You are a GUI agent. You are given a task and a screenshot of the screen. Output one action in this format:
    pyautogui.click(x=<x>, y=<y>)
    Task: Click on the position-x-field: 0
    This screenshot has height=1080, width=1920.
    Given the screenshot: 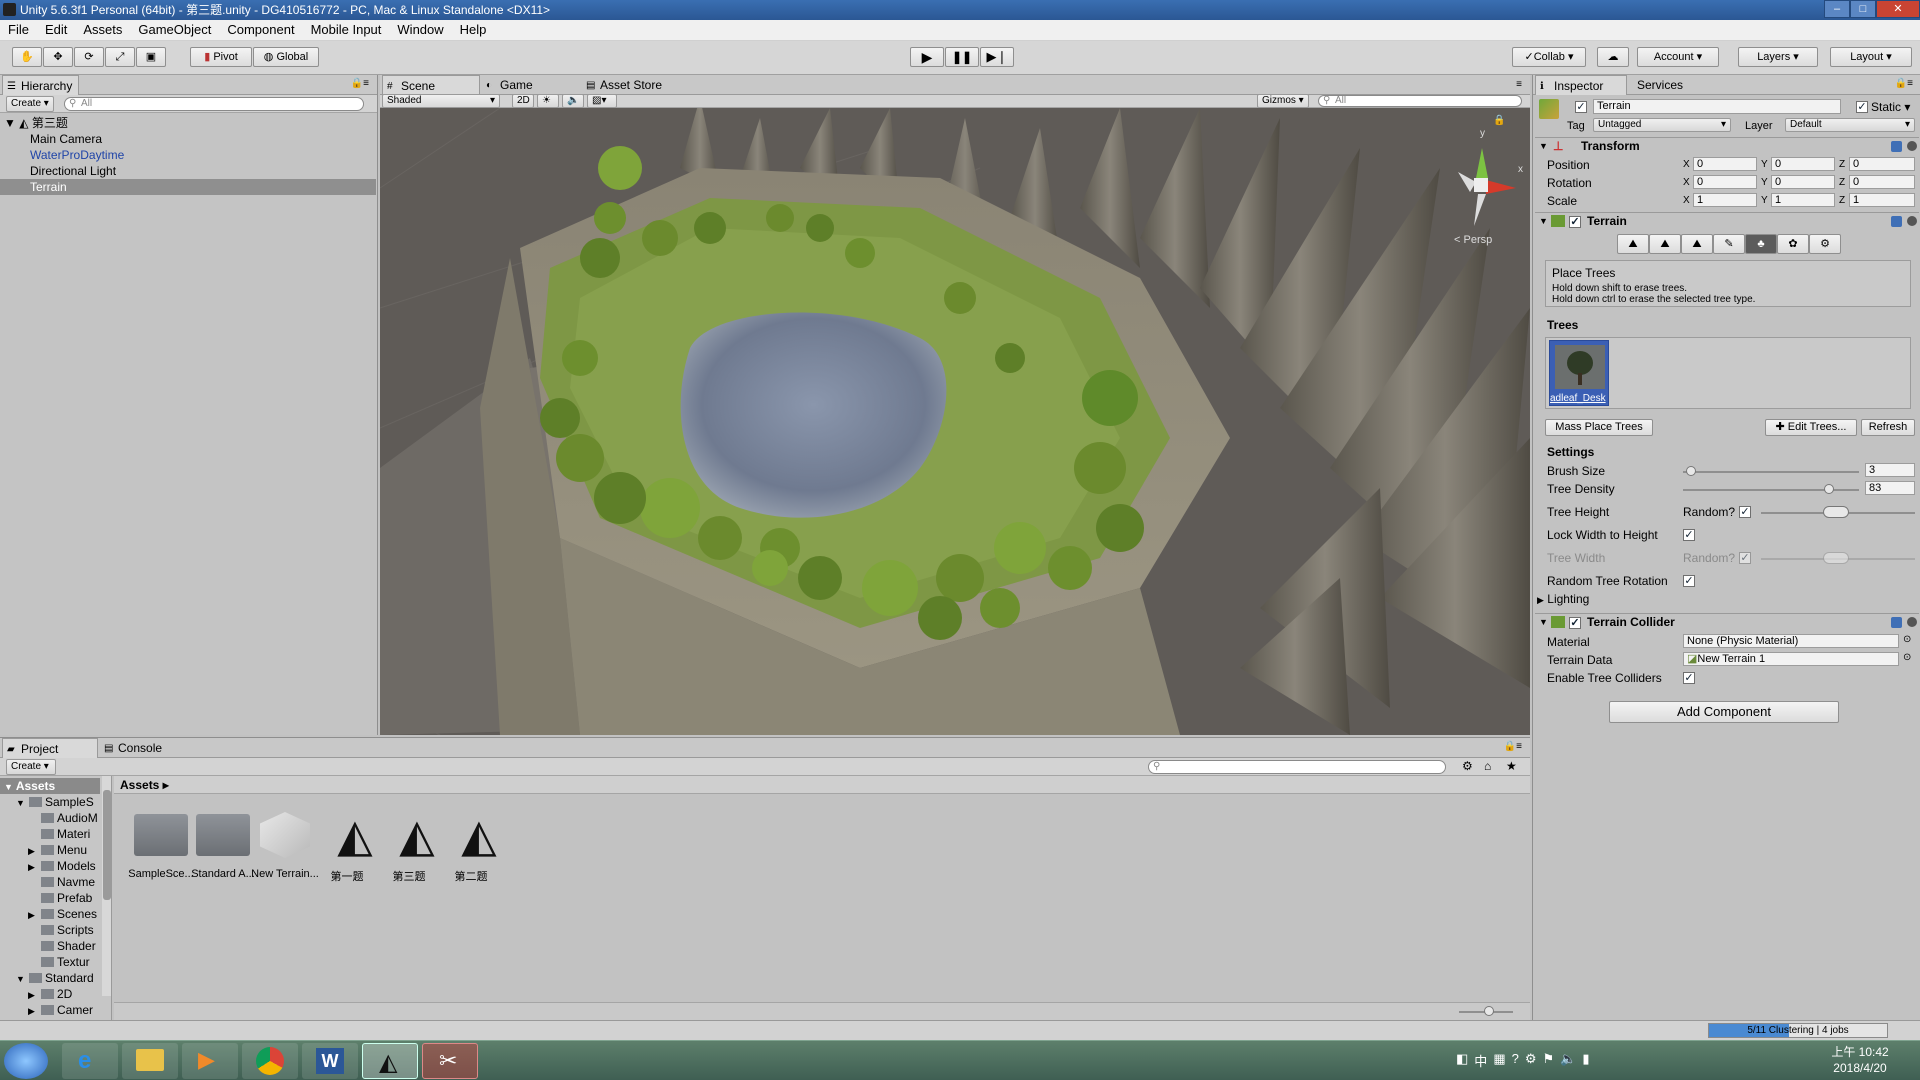 What is the action you would take?
    pyautogui.click(x=1725, y=164)
    